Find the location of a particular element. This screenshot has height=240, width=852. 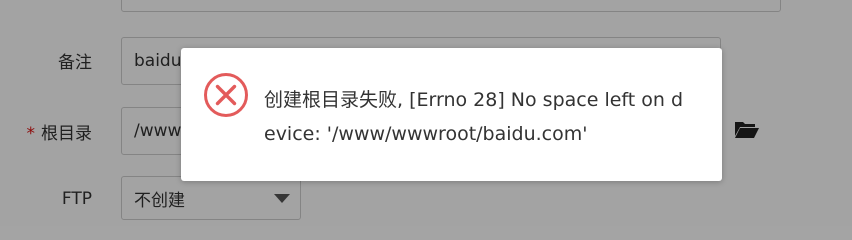

error-x-circle-icon is located at coordinates (226, 95).